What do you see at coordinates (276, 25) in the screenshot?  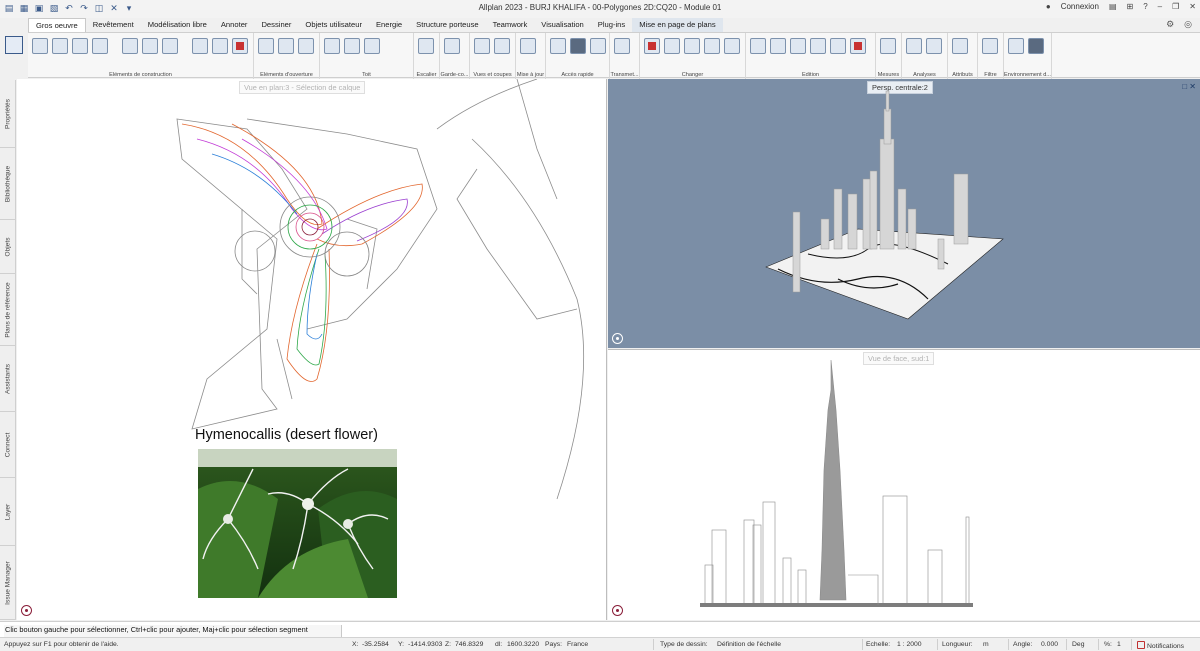 I see `tab-dessiner: Dessiner` at bounding box center [276, 25].